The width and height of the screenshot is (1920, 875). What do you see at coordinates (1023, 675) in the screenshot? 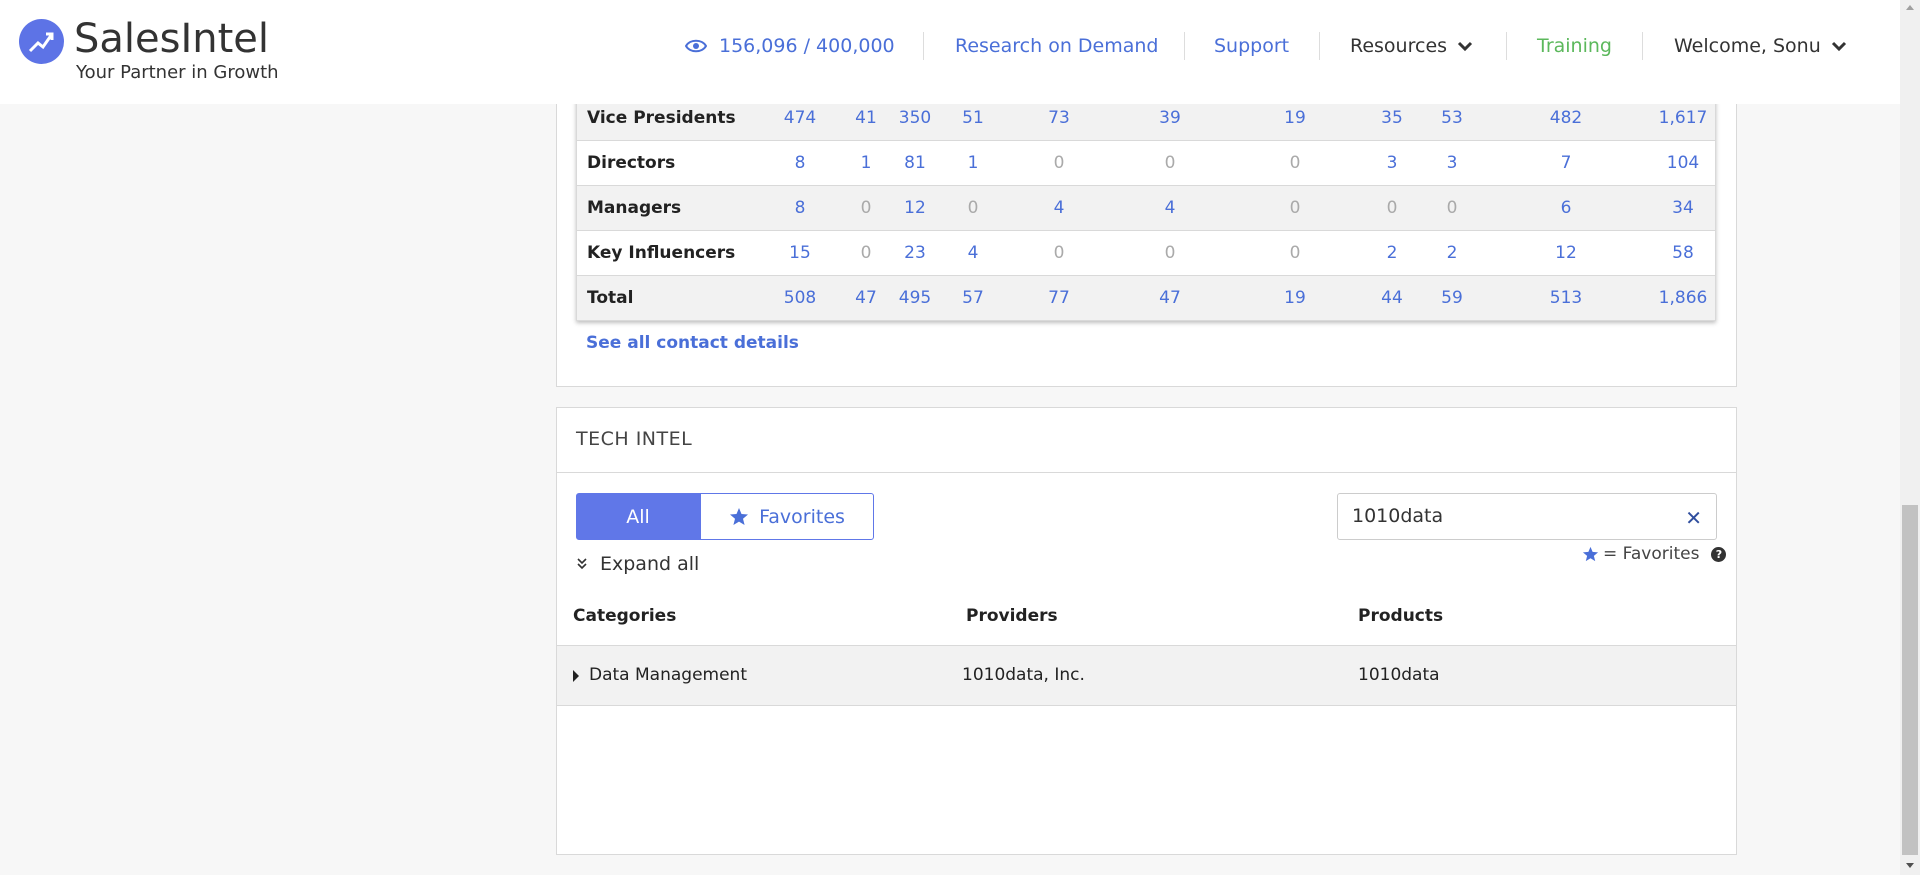
I see `provider-cell: 1010data, Inc.` at bounding box center [1023, 675].